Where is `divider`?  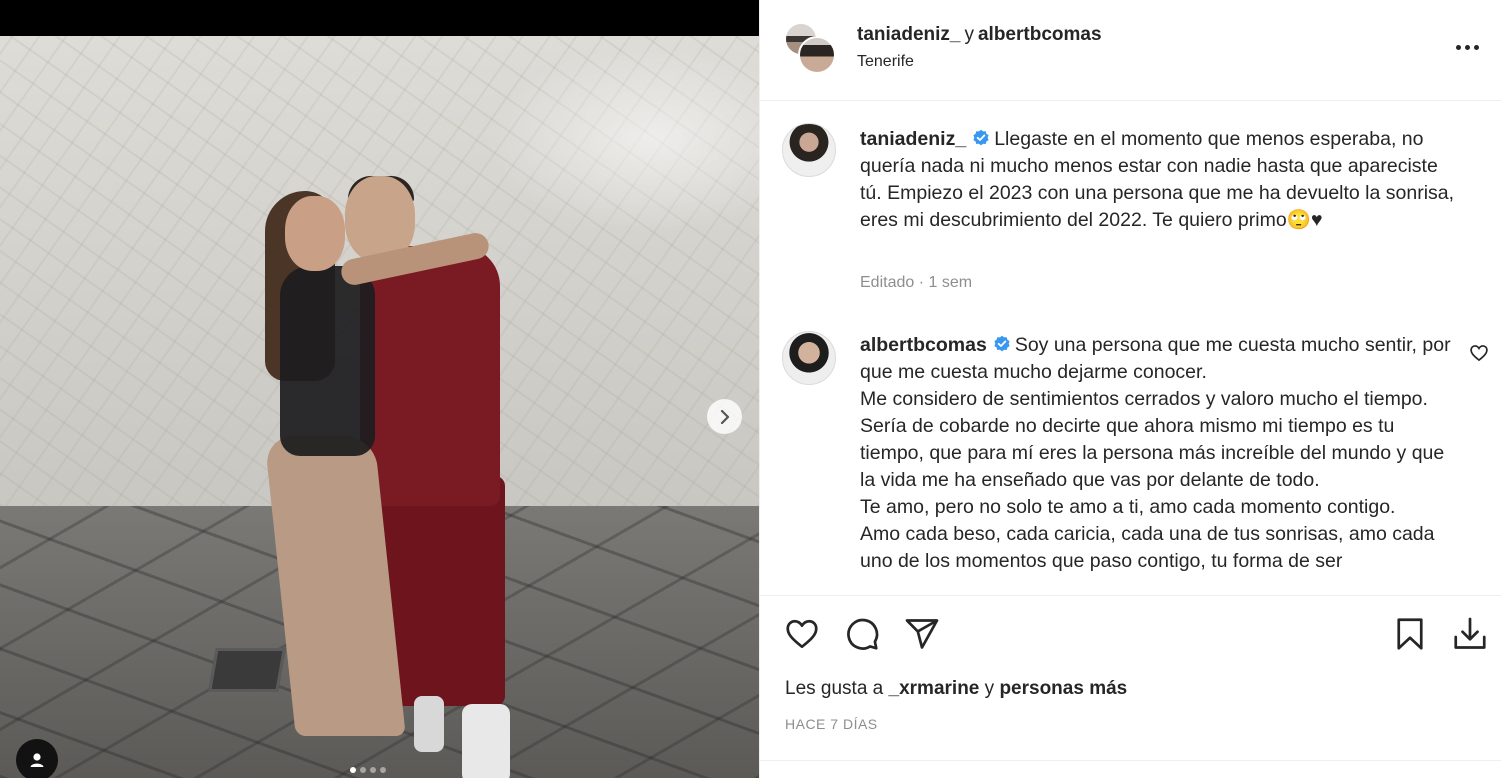
divider is located at coordinates (1130, 760).